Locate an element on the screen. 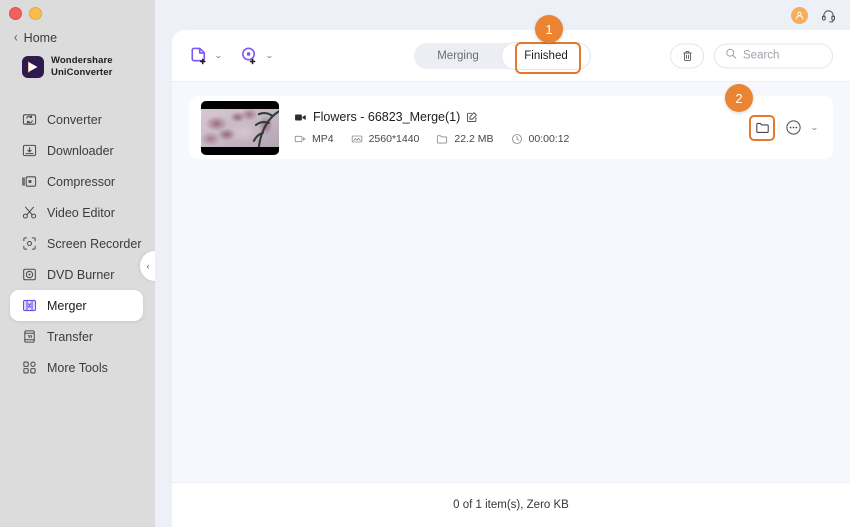  sidebar-item-compressor: Compressor is located at coordinates (76, 181).